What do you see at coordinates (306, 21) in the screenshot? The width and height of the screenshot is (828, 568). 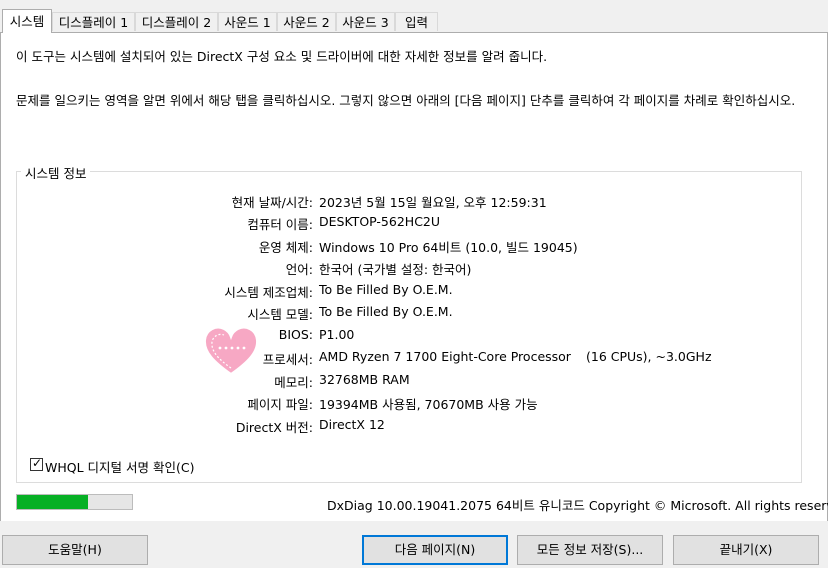 I see `tab-sound-2: 사운드 2` at bounding box center [306, 21].